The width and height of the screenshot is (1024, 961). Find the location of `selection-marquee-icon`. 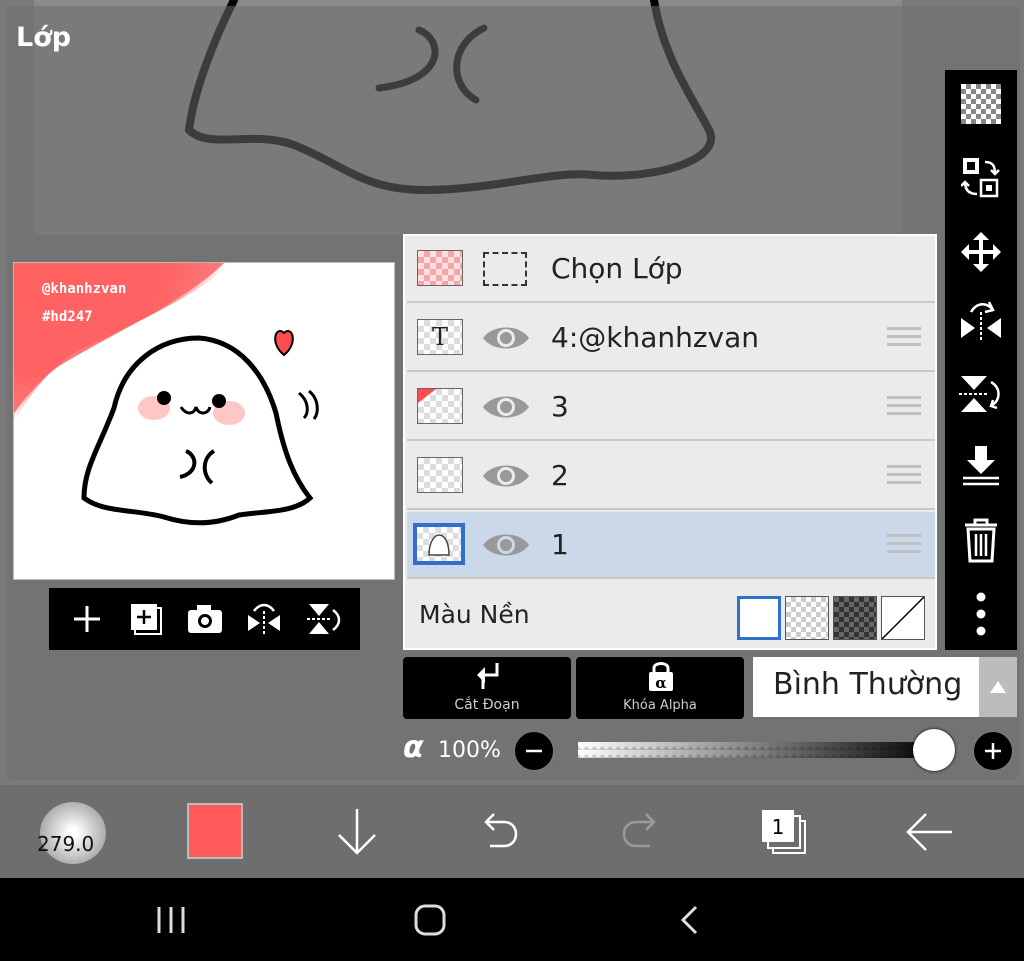

selection-marquee-icon is located at coordinates (505, 269).